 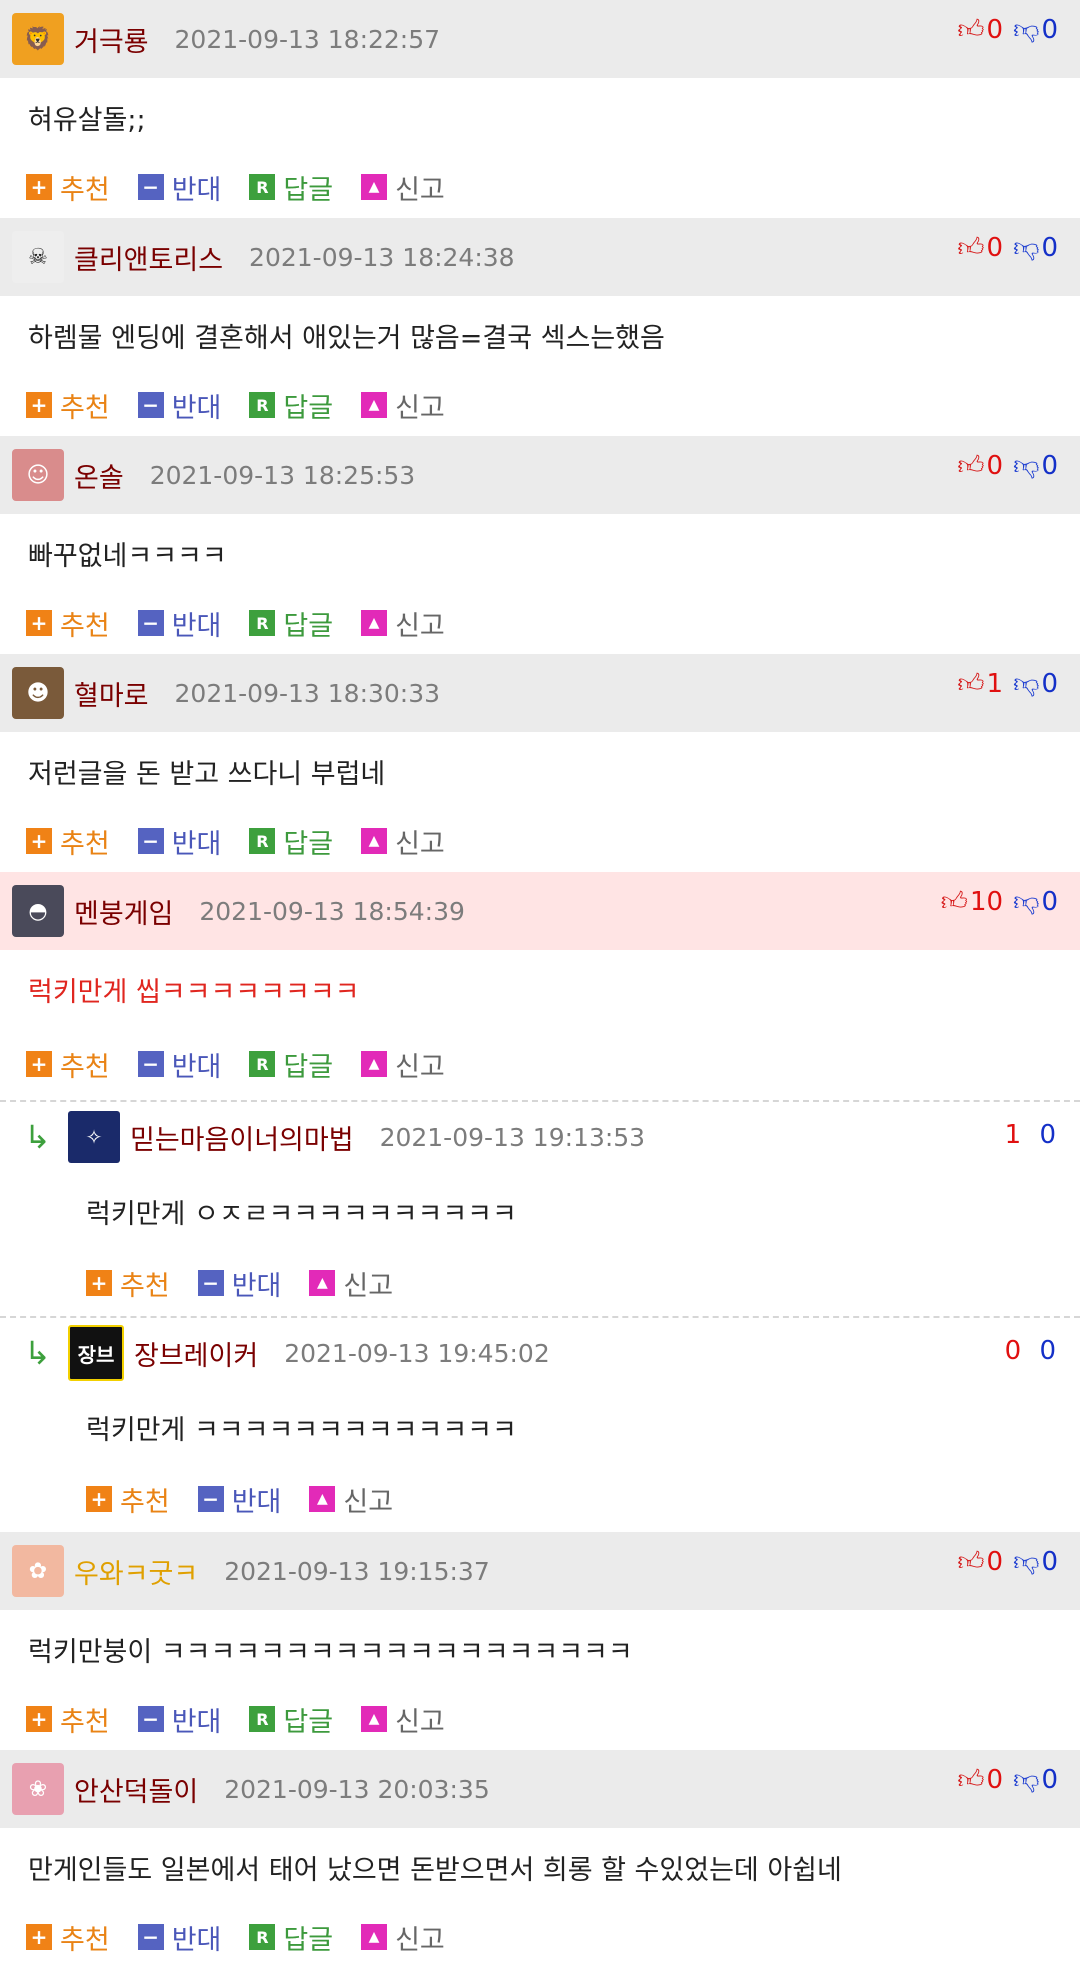 I want to click on plus-icon: +, so click(x=39, y=841).